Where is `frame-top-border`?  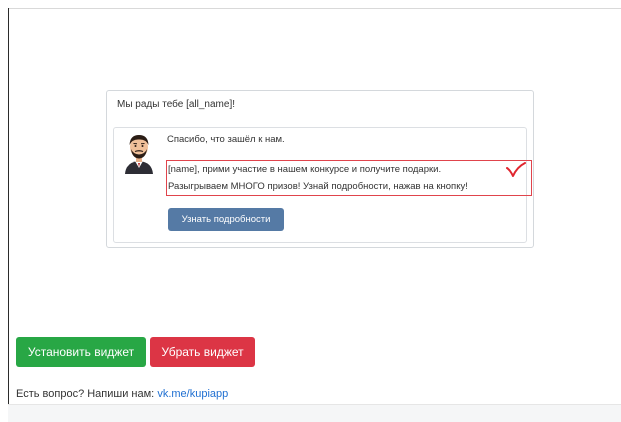
frame-top-border is located at coordinates (314, 8).